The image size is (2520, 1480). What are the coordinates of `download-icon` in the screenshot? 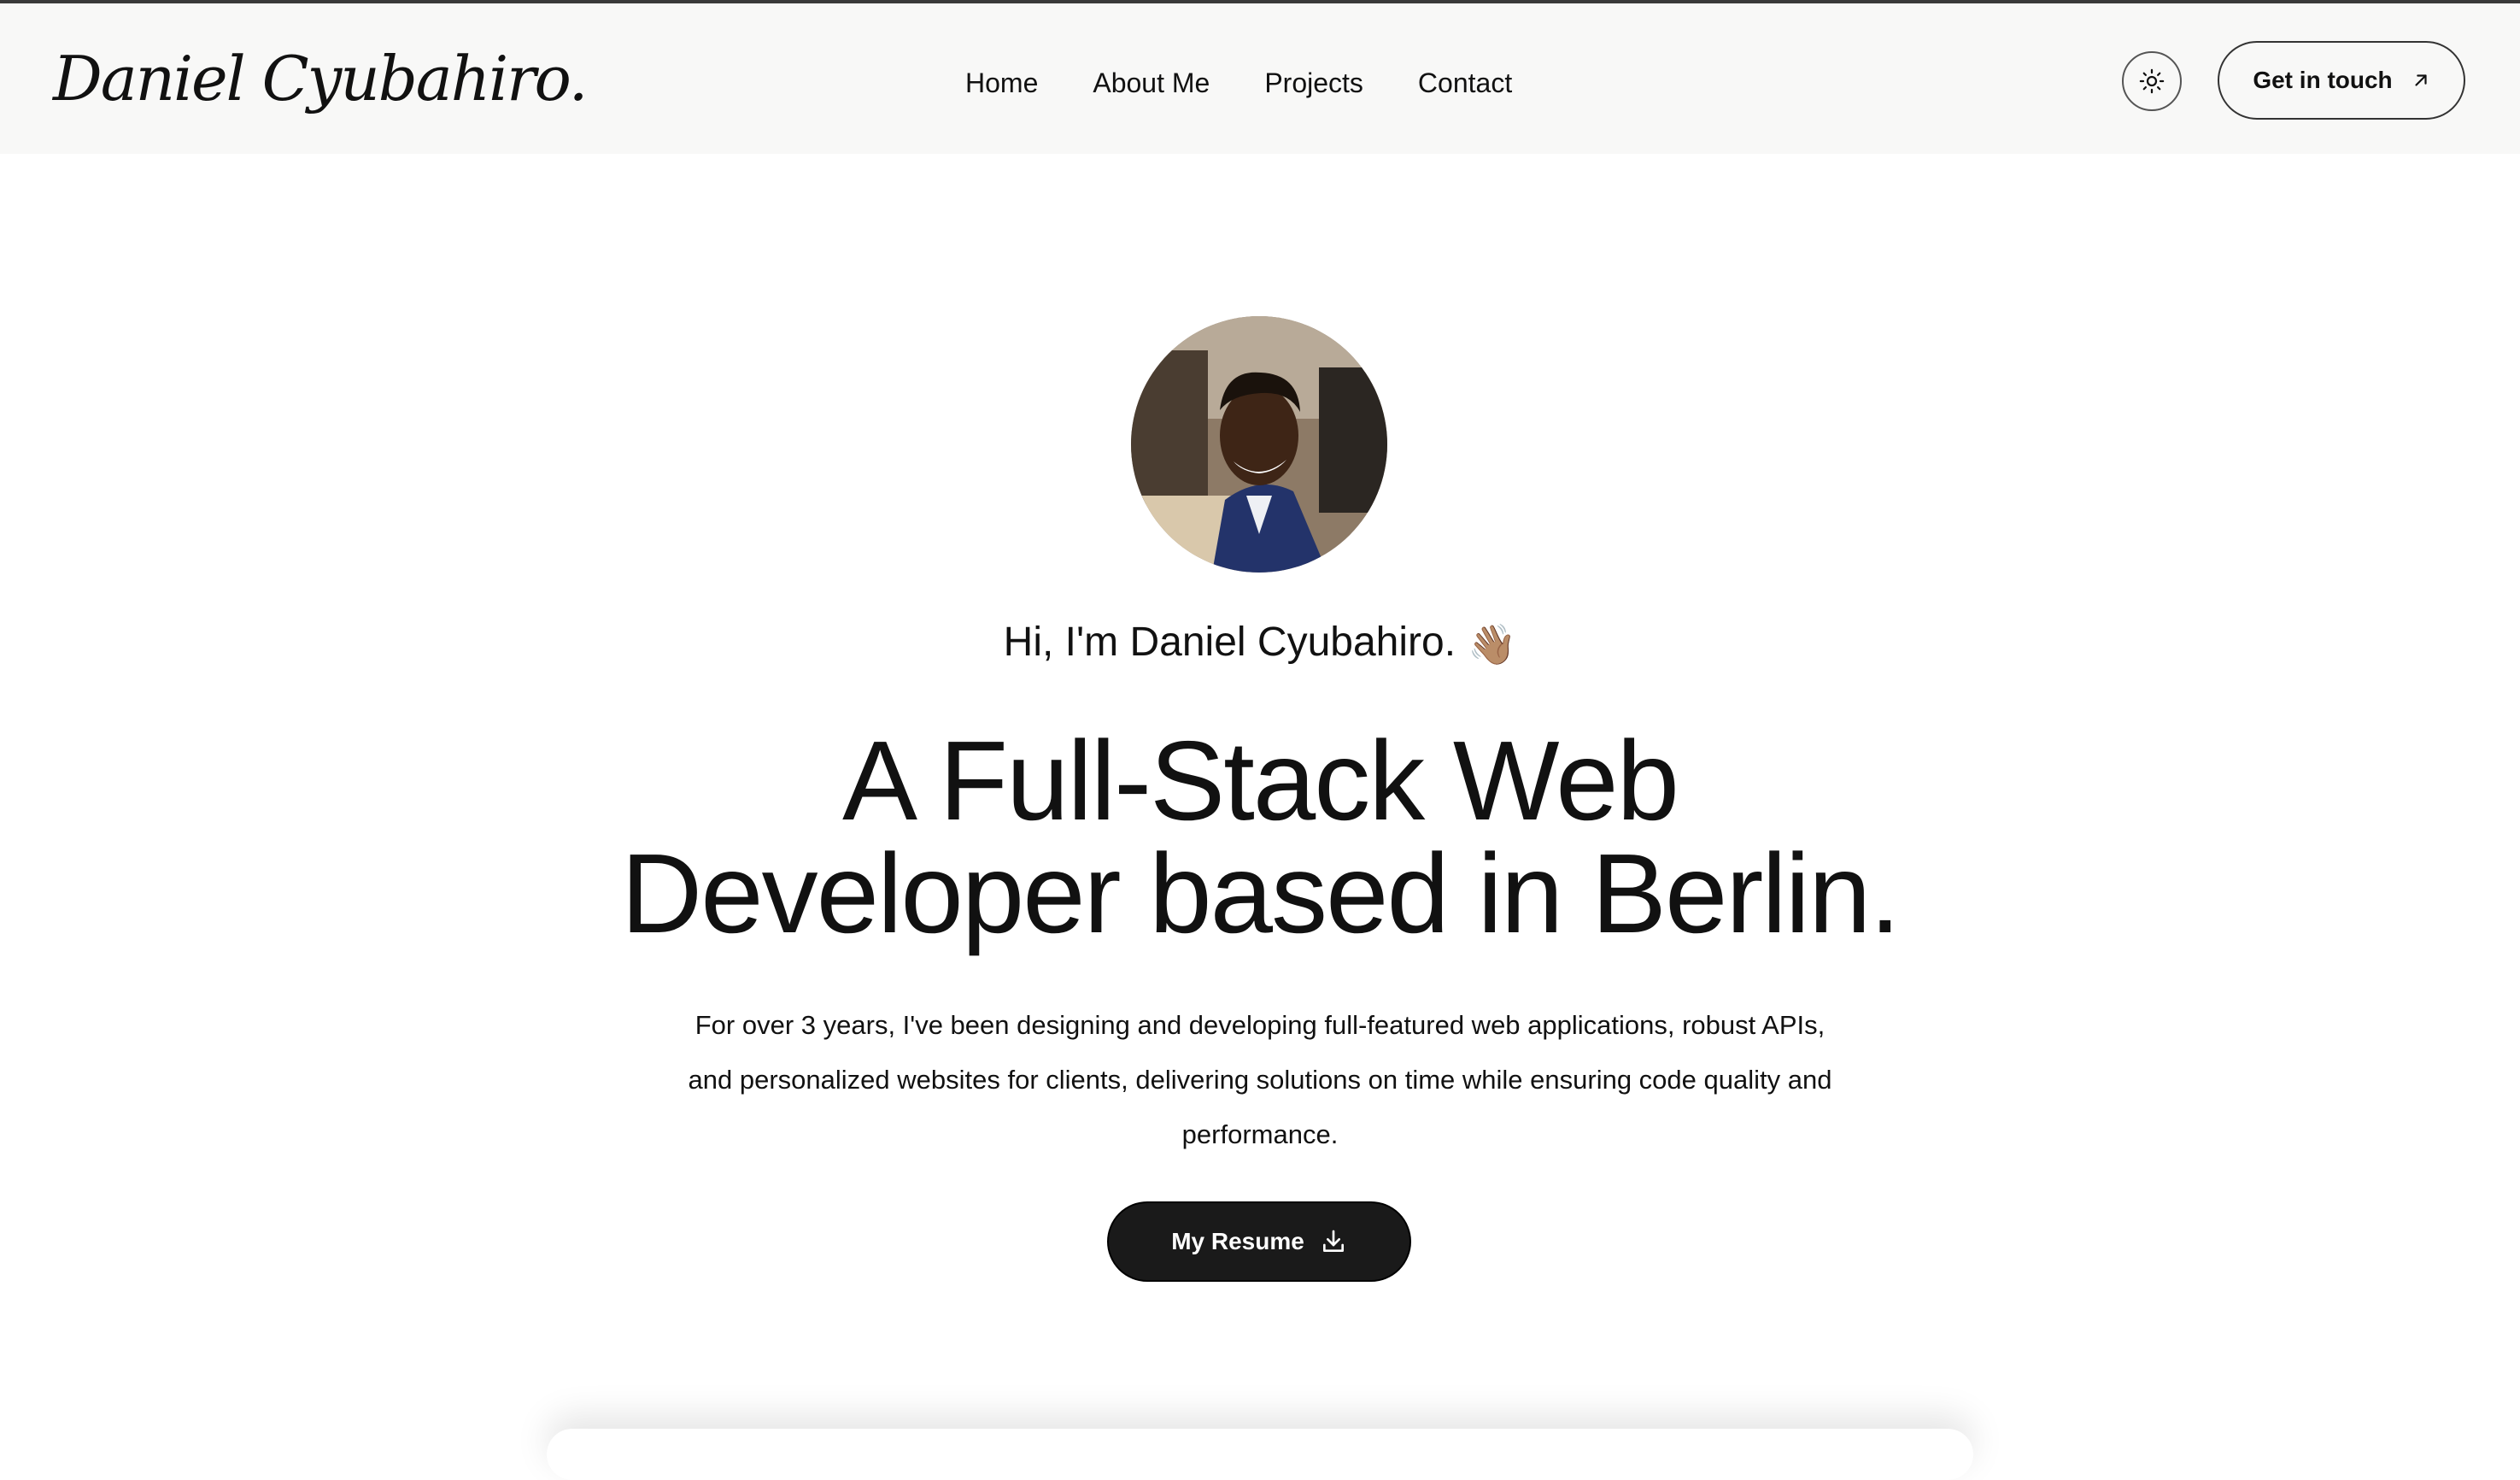 It's located at (1333, 1241).